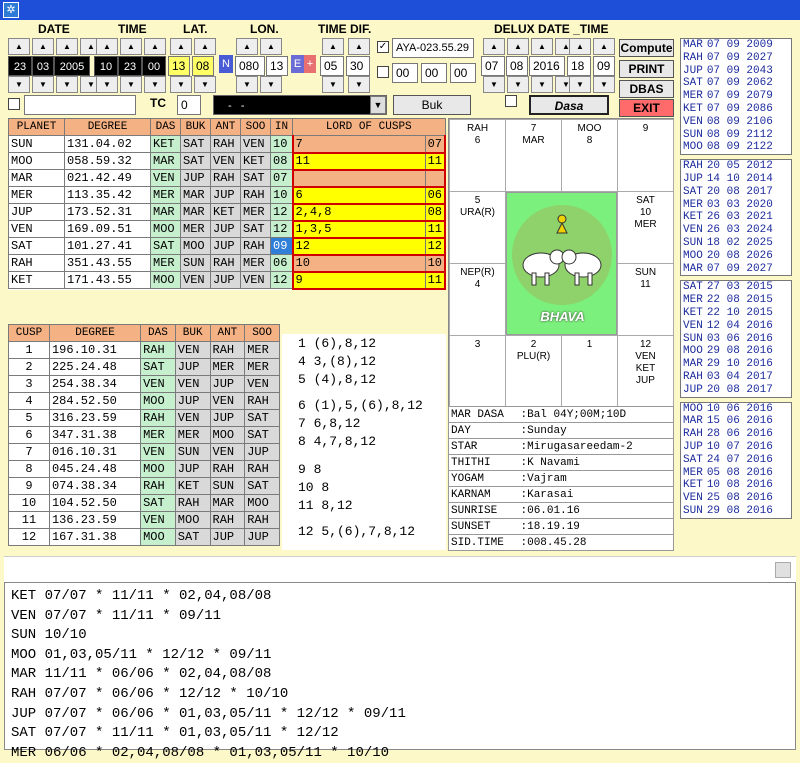 This screenshot has height=763, width=800. Describe the element at coordinates (358, 66) in the screenshot. I see `timedif-min-field: 30` at that location.